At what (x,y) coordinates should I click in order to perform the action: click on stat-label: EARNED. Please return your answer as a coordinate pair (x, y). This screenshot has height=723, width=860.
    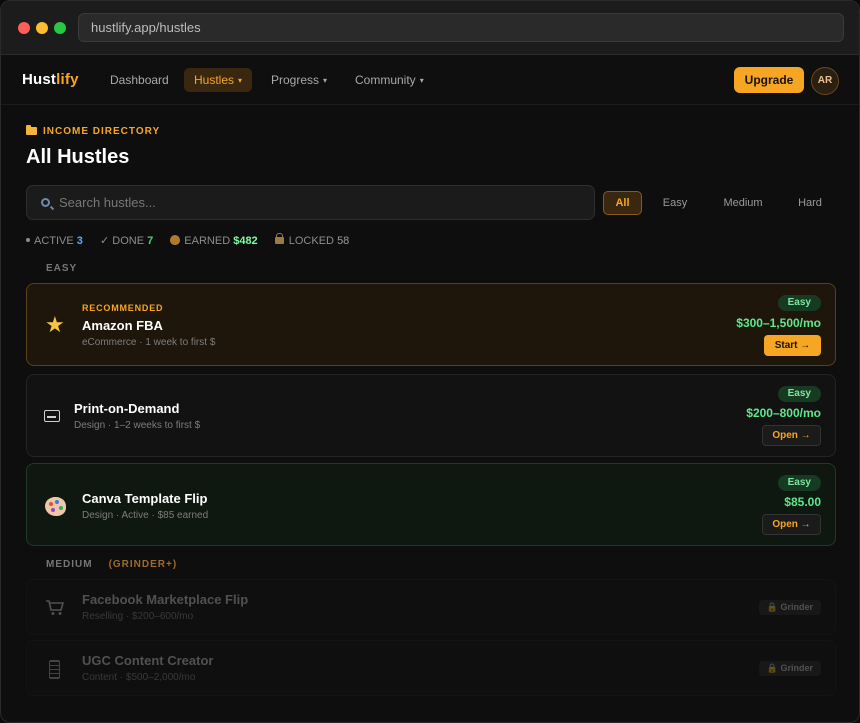
    Looking at the image, I should click on (207, 241).